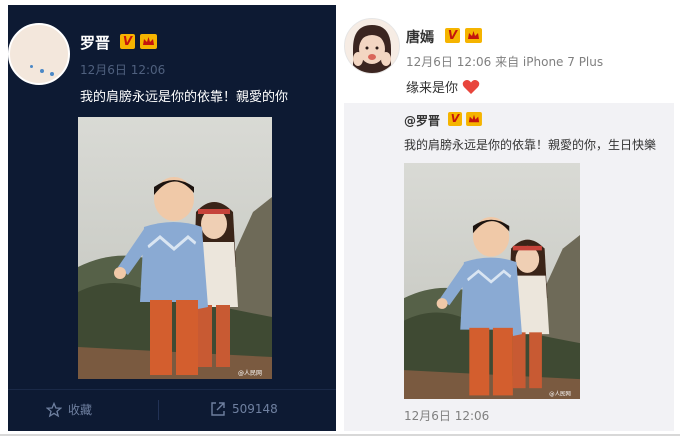 This screenshot has height=439, width=680. What do you see at coordinates (446, 415) in the screenshot?
I see `repost-time: 12月6日 12:06` at bounding box center [446, 415].